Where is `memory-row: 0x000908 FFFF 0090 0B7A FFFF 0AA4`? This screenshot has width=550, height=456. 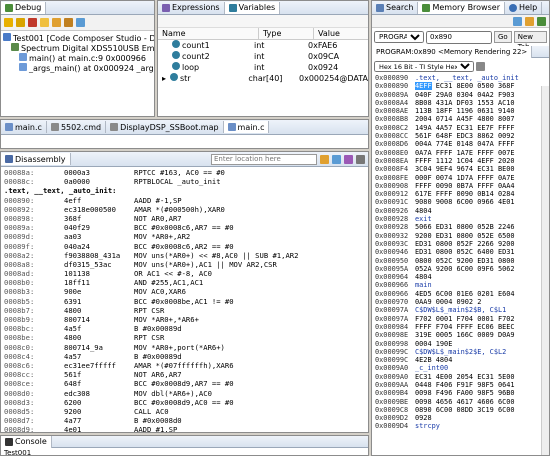
memory-row: 0x000908 FFFF 0090 0B7A FFFF 0AA4 is located at coordinates (462, 186).